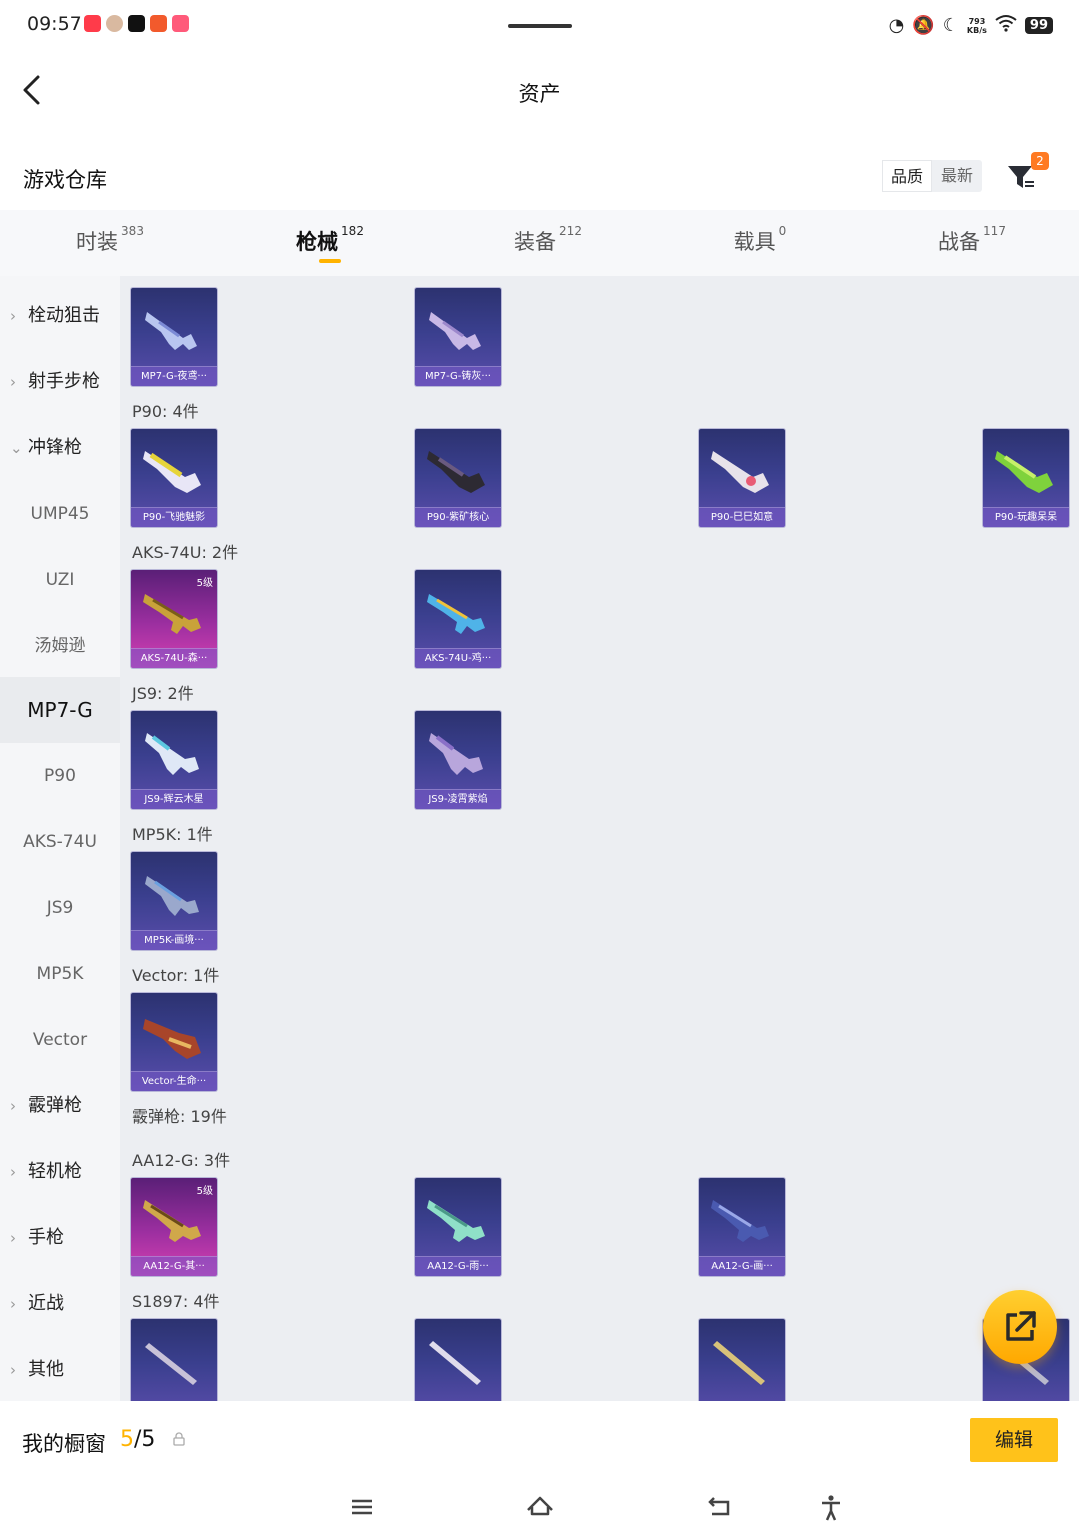 The width and height of the screenshot is (1079, 1536). I want to click on sidebar-item-label: MP7-G, so click(60, 710).